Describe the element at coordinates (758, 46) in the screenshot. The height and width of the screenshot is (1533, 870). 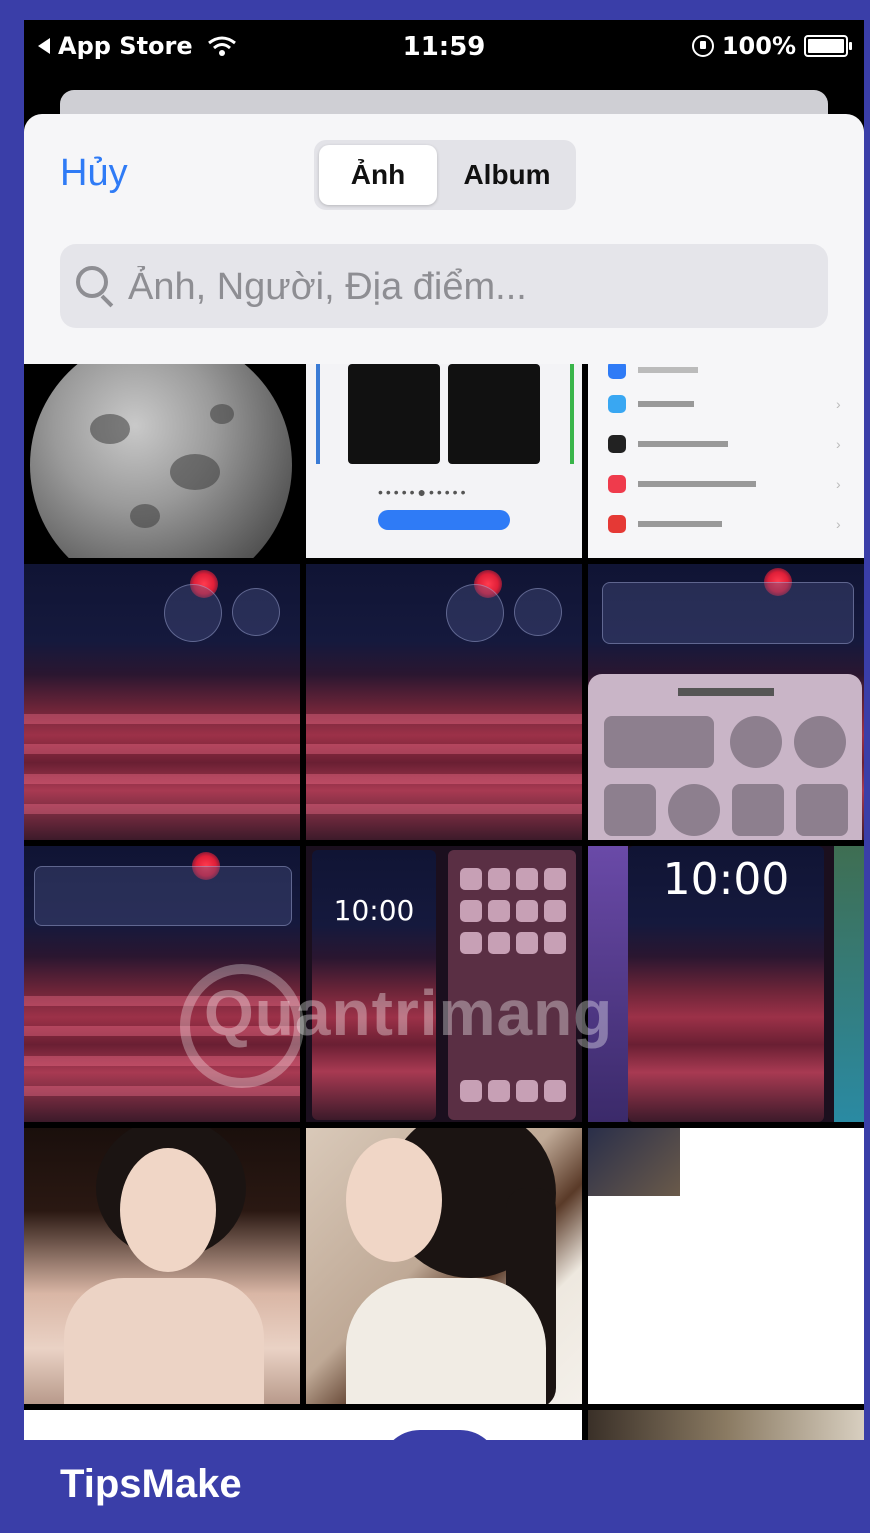
I see `battery-percent: 100%` at that location.